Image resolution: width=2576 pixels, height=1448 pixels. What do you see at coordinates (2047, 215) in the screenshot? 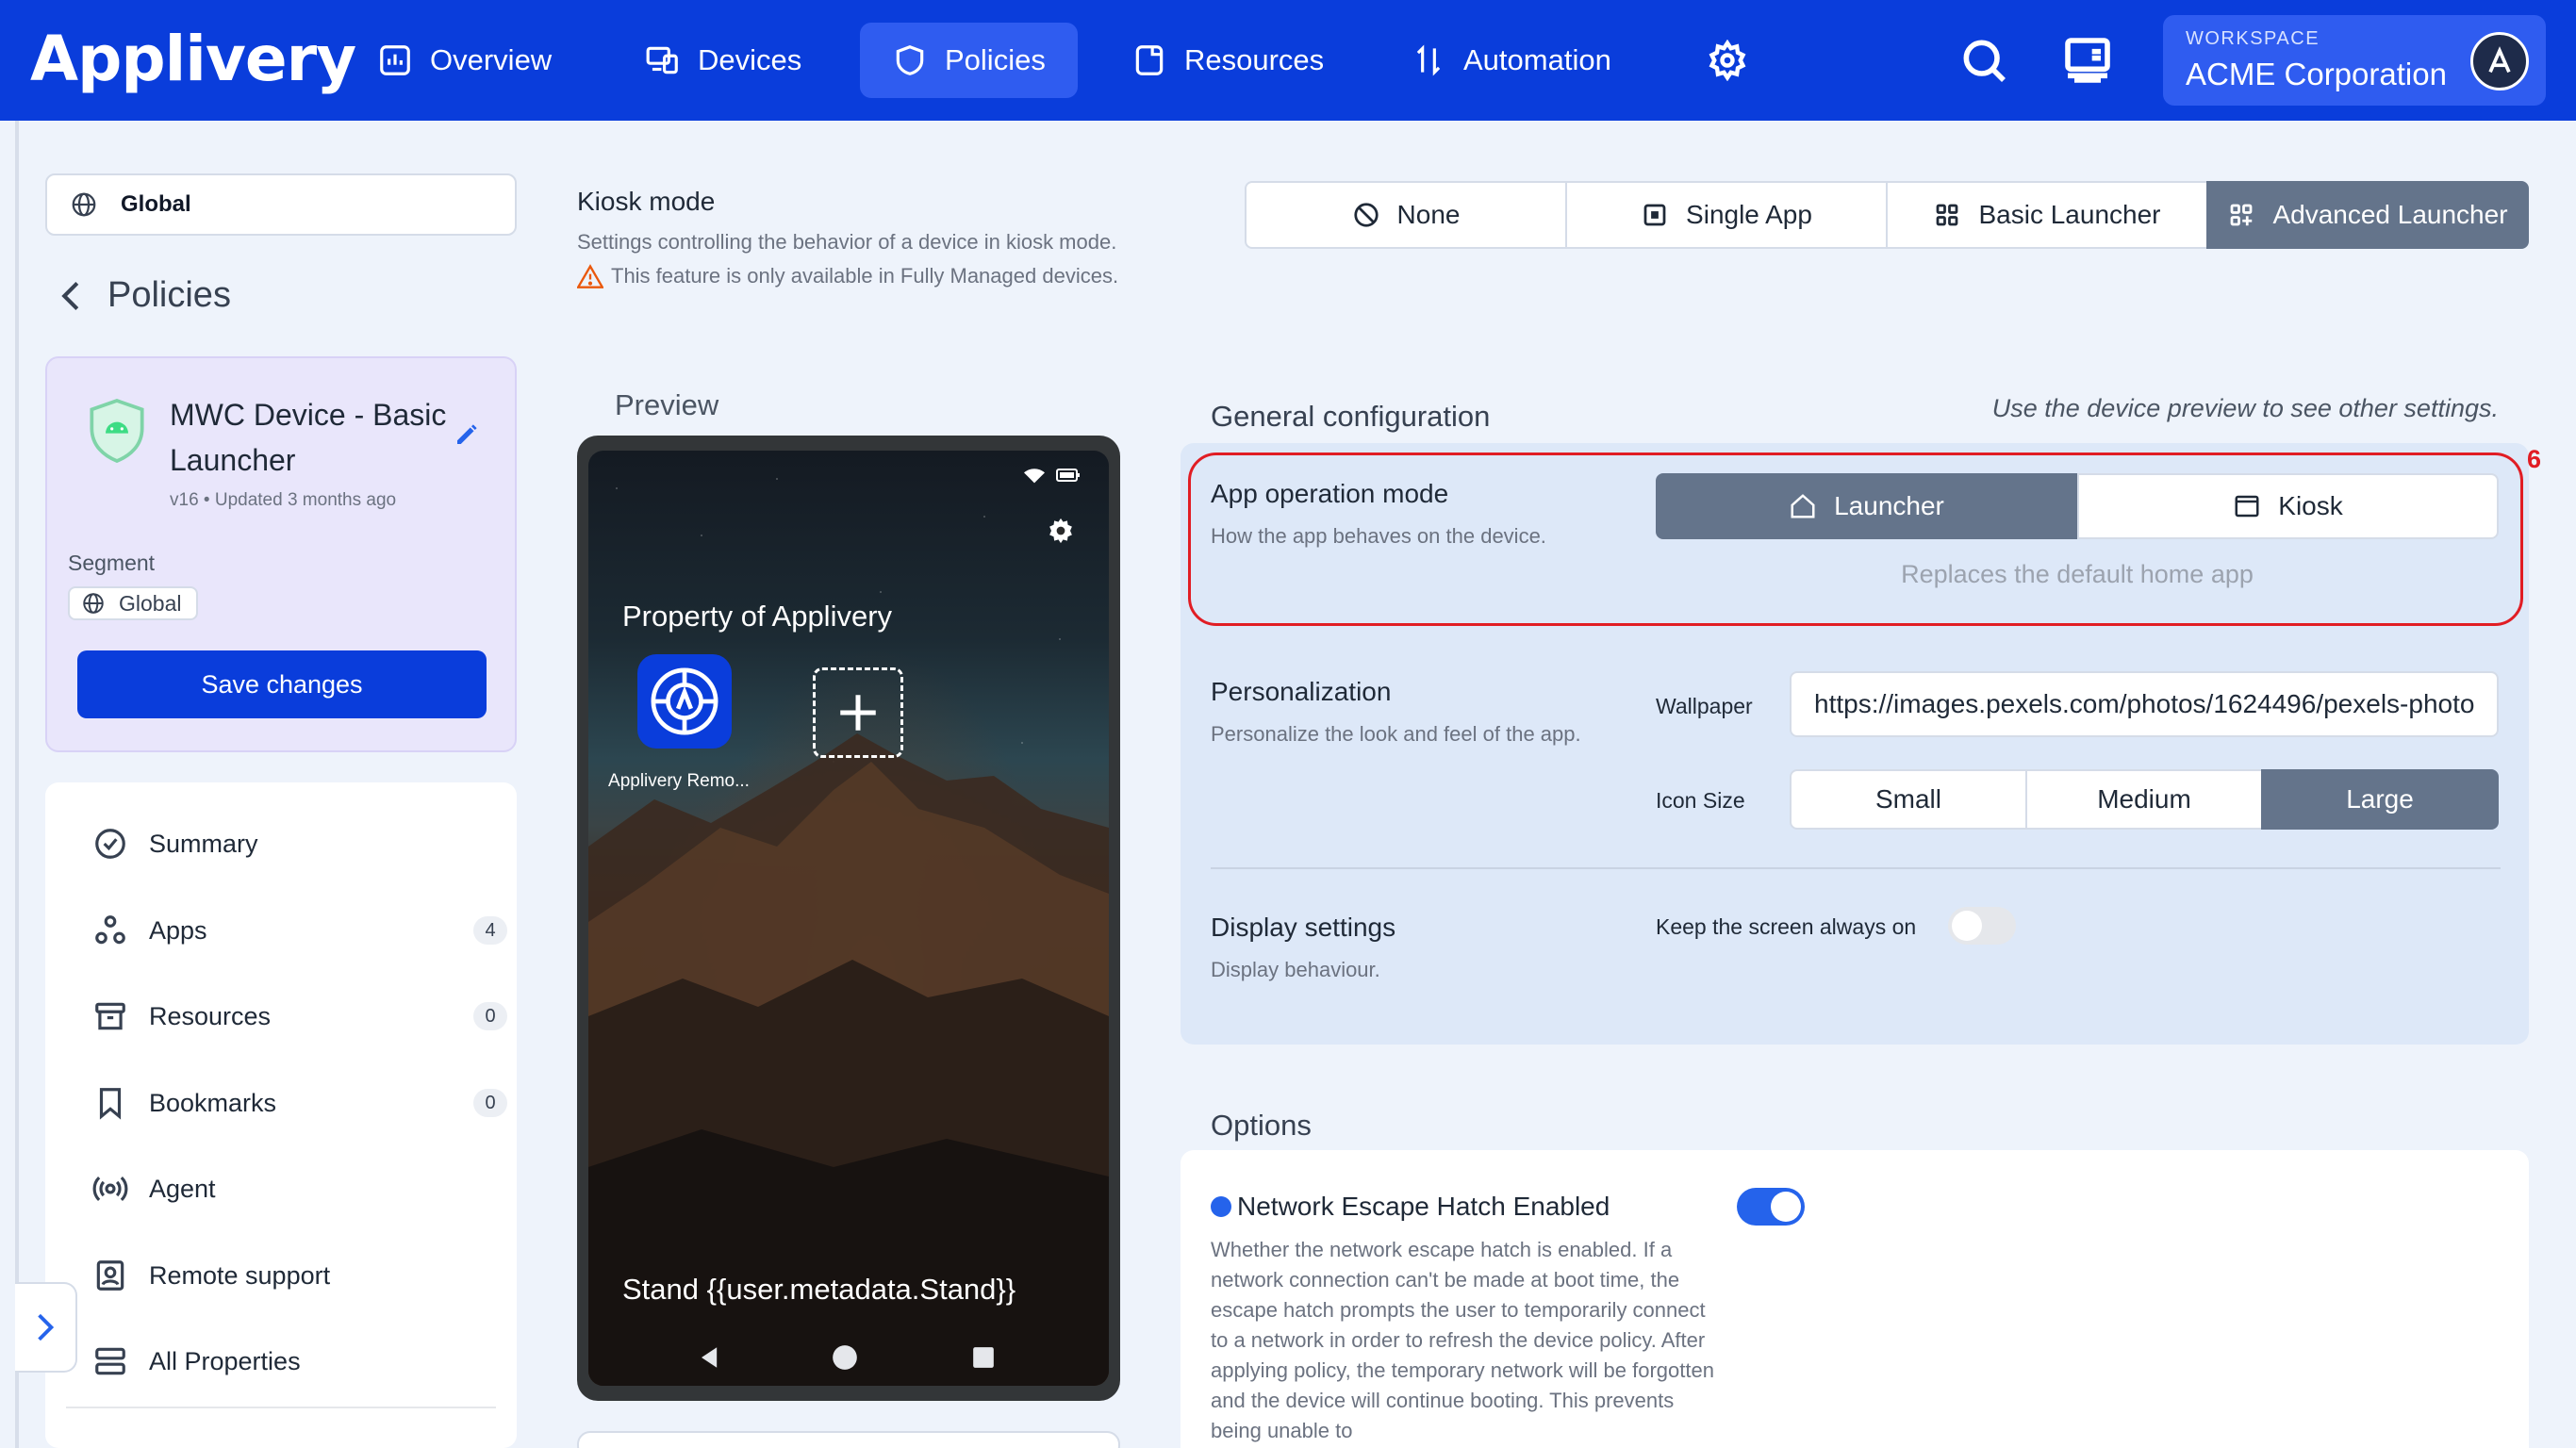
I see `mode-basic-launcher-button: Basic Launcher` at bounding box center [2047, 215].